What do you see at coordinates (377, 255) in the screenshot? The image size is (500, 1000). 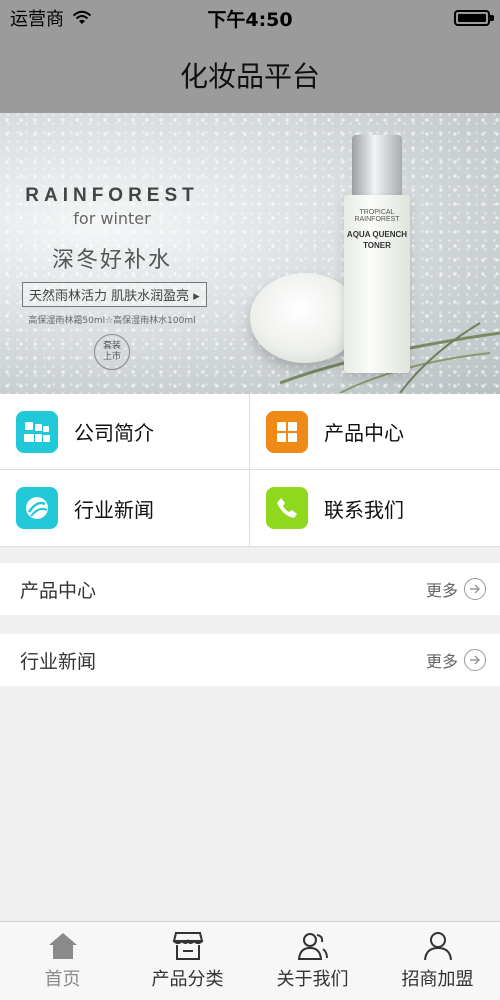 I see `toner-bottle-image: TROPICAL RAINFOREST AQUA QUENCH TONER` at bounding box center [377, 255].